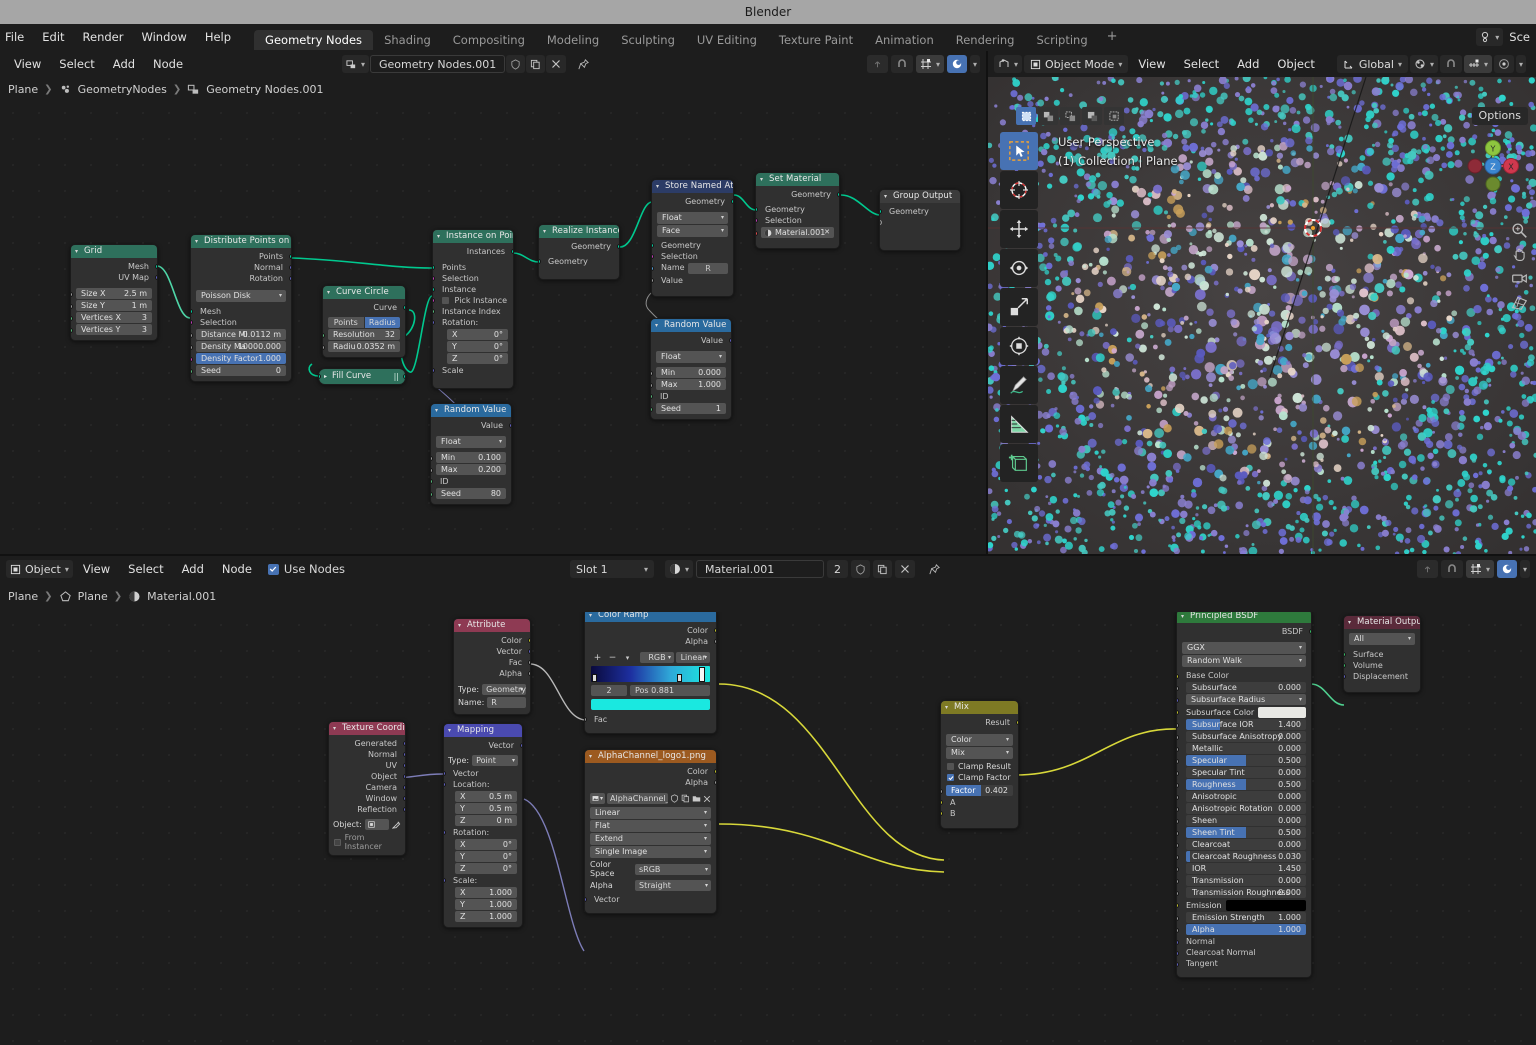 This screenshot has height=1045, width=1536. I want to click on sh-menu-add: Add, so click(193, 569).